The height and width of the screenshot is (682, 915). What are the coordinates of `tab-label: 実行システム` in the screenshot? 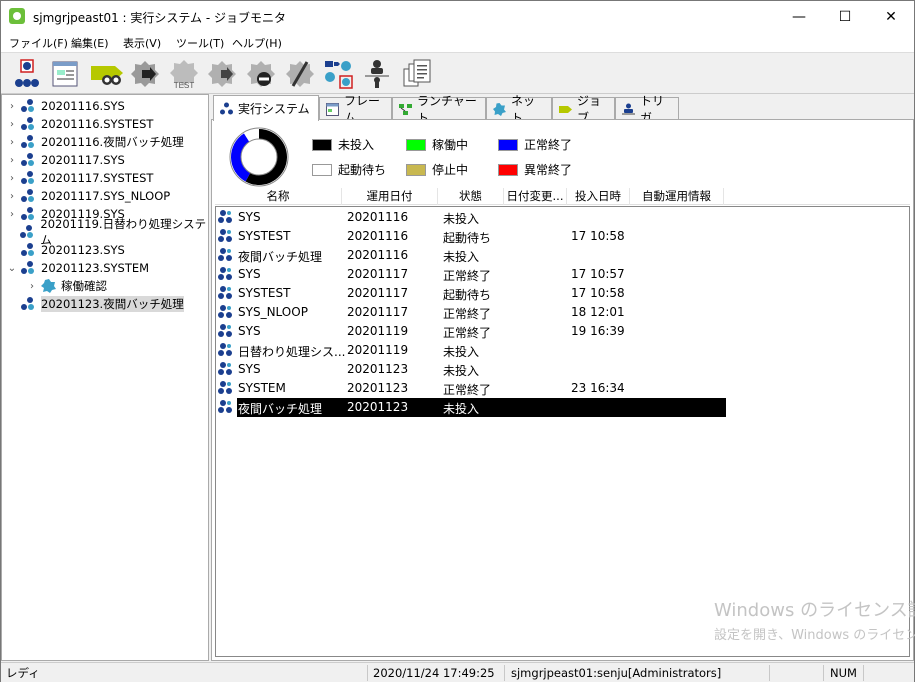 It's located at (274, 109).